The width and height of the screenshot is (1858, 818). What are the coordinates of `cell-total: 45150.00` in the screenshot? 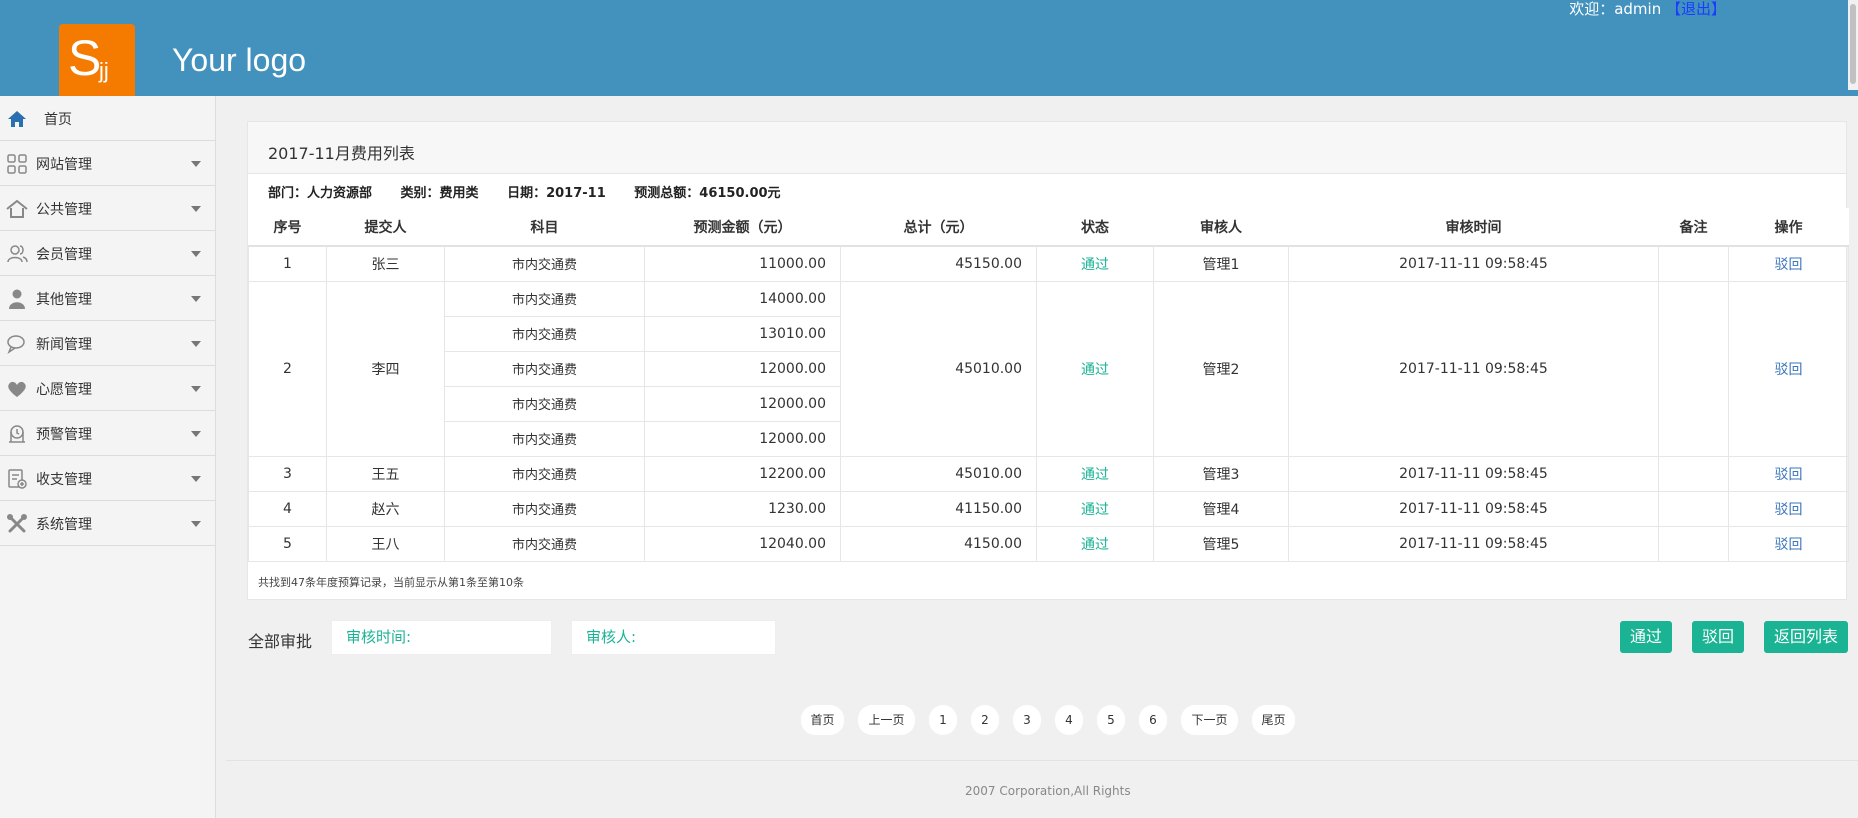 It's located at (938, 263).